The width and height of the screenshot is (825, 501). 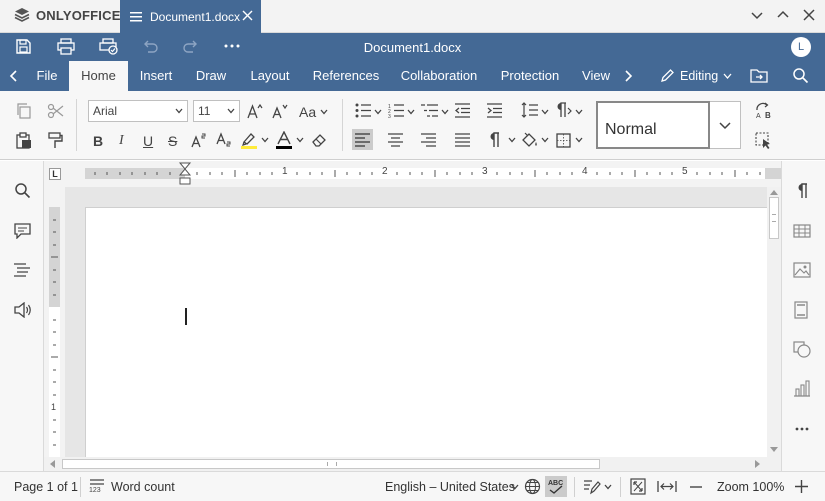 What do you see at coordinates (319, 140) in the screenshot?
I see `clear-formatting-icon` at bounding box center [319, 140].